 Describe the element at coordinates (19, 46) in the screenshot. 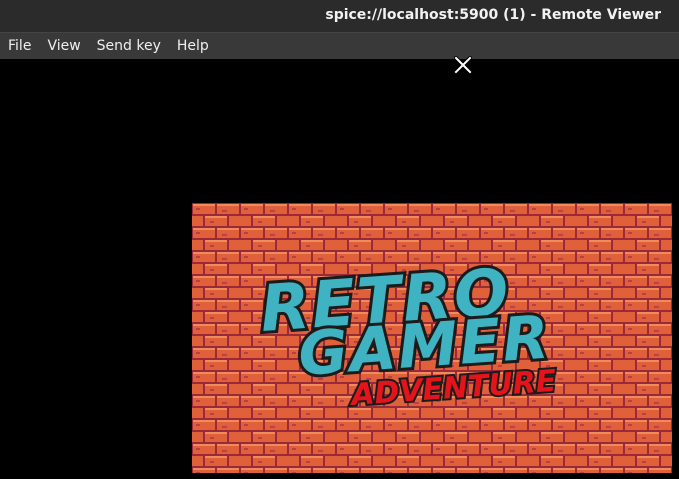

I see `menu-file: File` at that location.